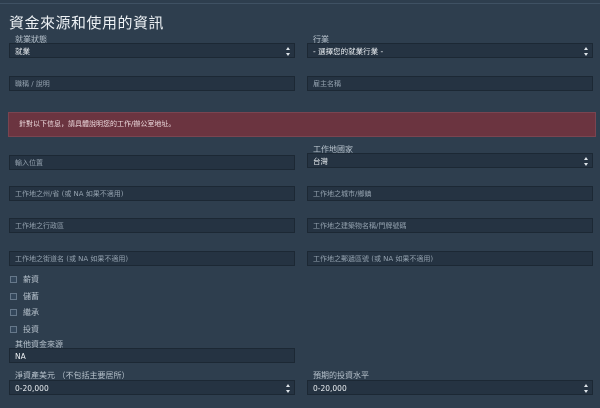 The height and width of the screenshot is (408, 600). I want to click on building-input: 工作地之建築物名稱/門牌號碼, so click(450, 225).